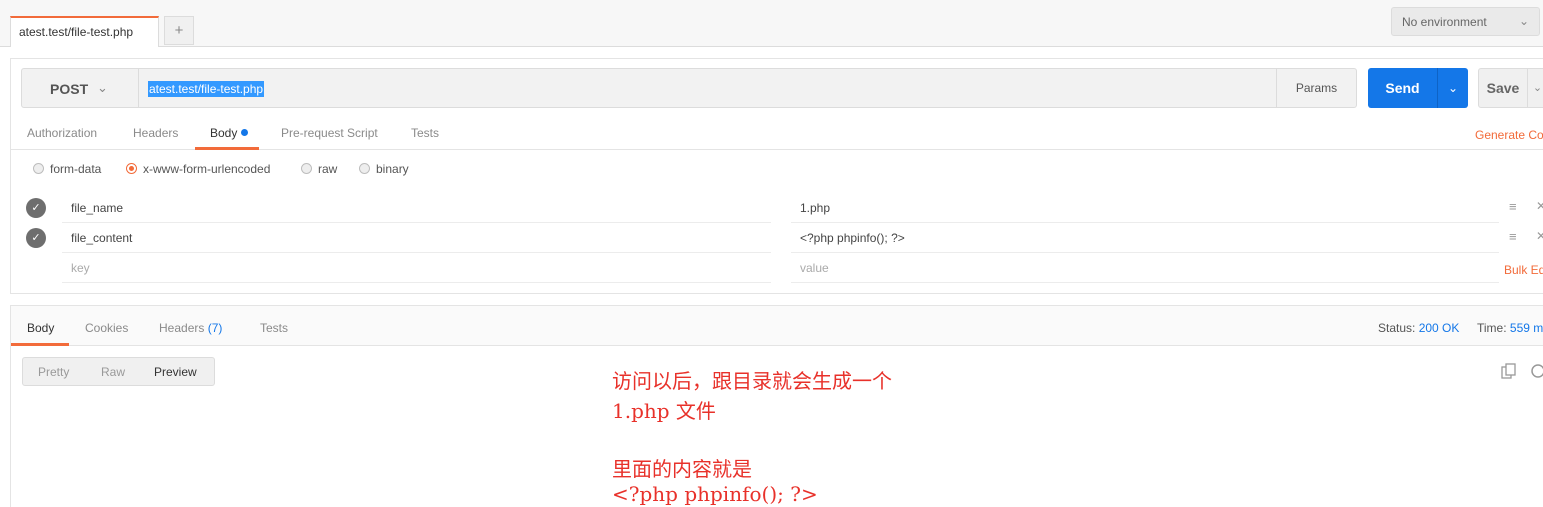 The height and width of the screenshot is (507, 1543). Describe the element at coordinates (1145, 208) in the screenshot. I see `value-input: 1.php` at that location.